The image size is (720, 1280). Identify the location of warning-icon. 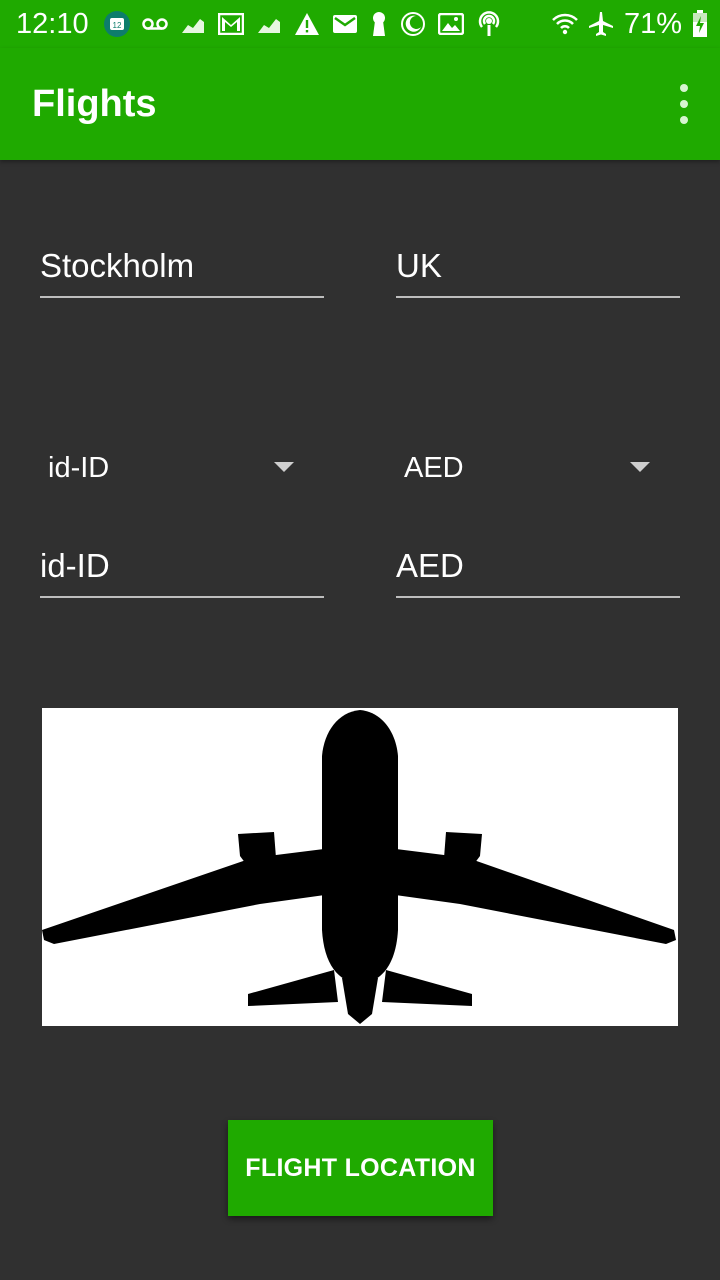
(307, 24).